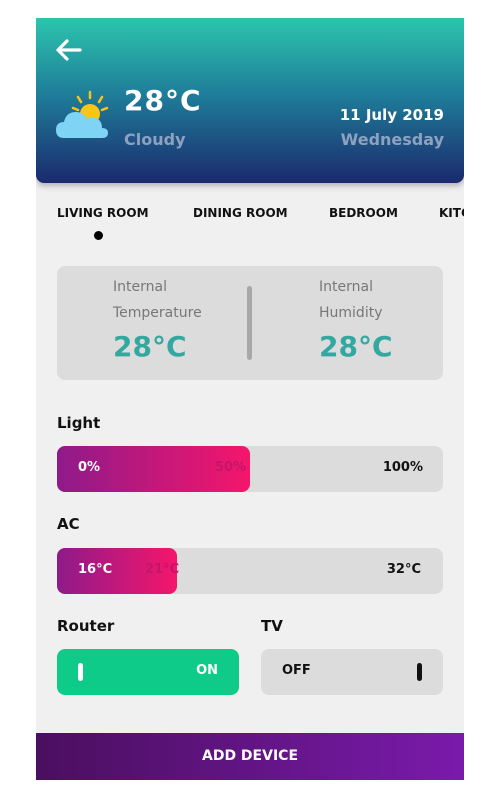  I want to click on humidity-label-line2: Humidity, so click(351, 313).